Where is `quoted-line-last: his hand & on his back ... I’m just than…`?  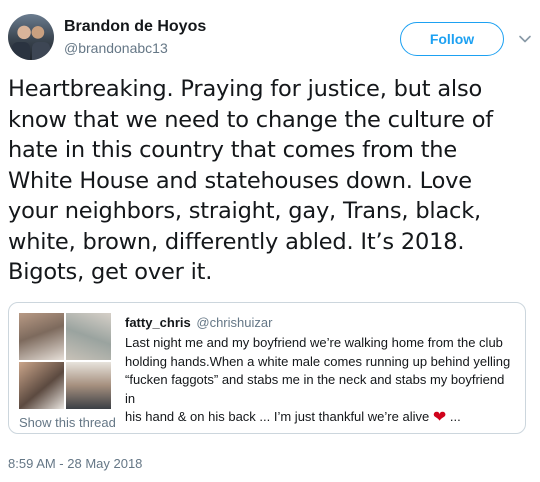 quoted-line-last: his hand & on his back ... I’m just than… is located at coordinates (321, 417).